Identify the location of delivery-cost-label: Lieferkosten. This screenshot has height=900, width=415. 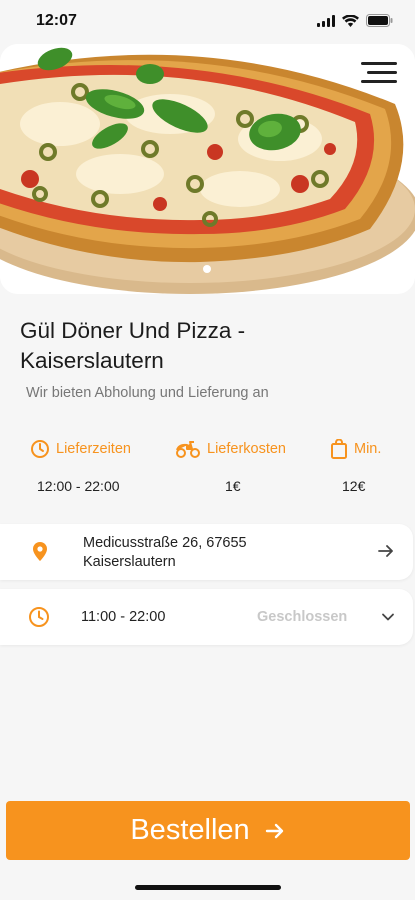
(246, 449).